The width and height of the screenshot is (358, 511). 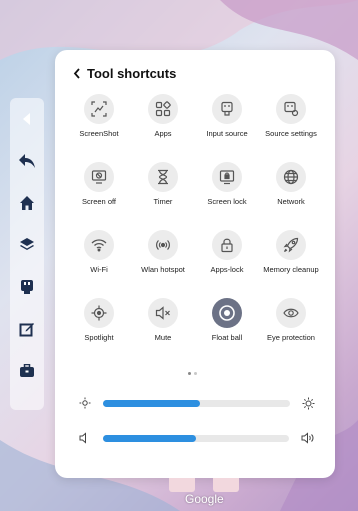 I want to click on back-button, so click(x=27, y=161).